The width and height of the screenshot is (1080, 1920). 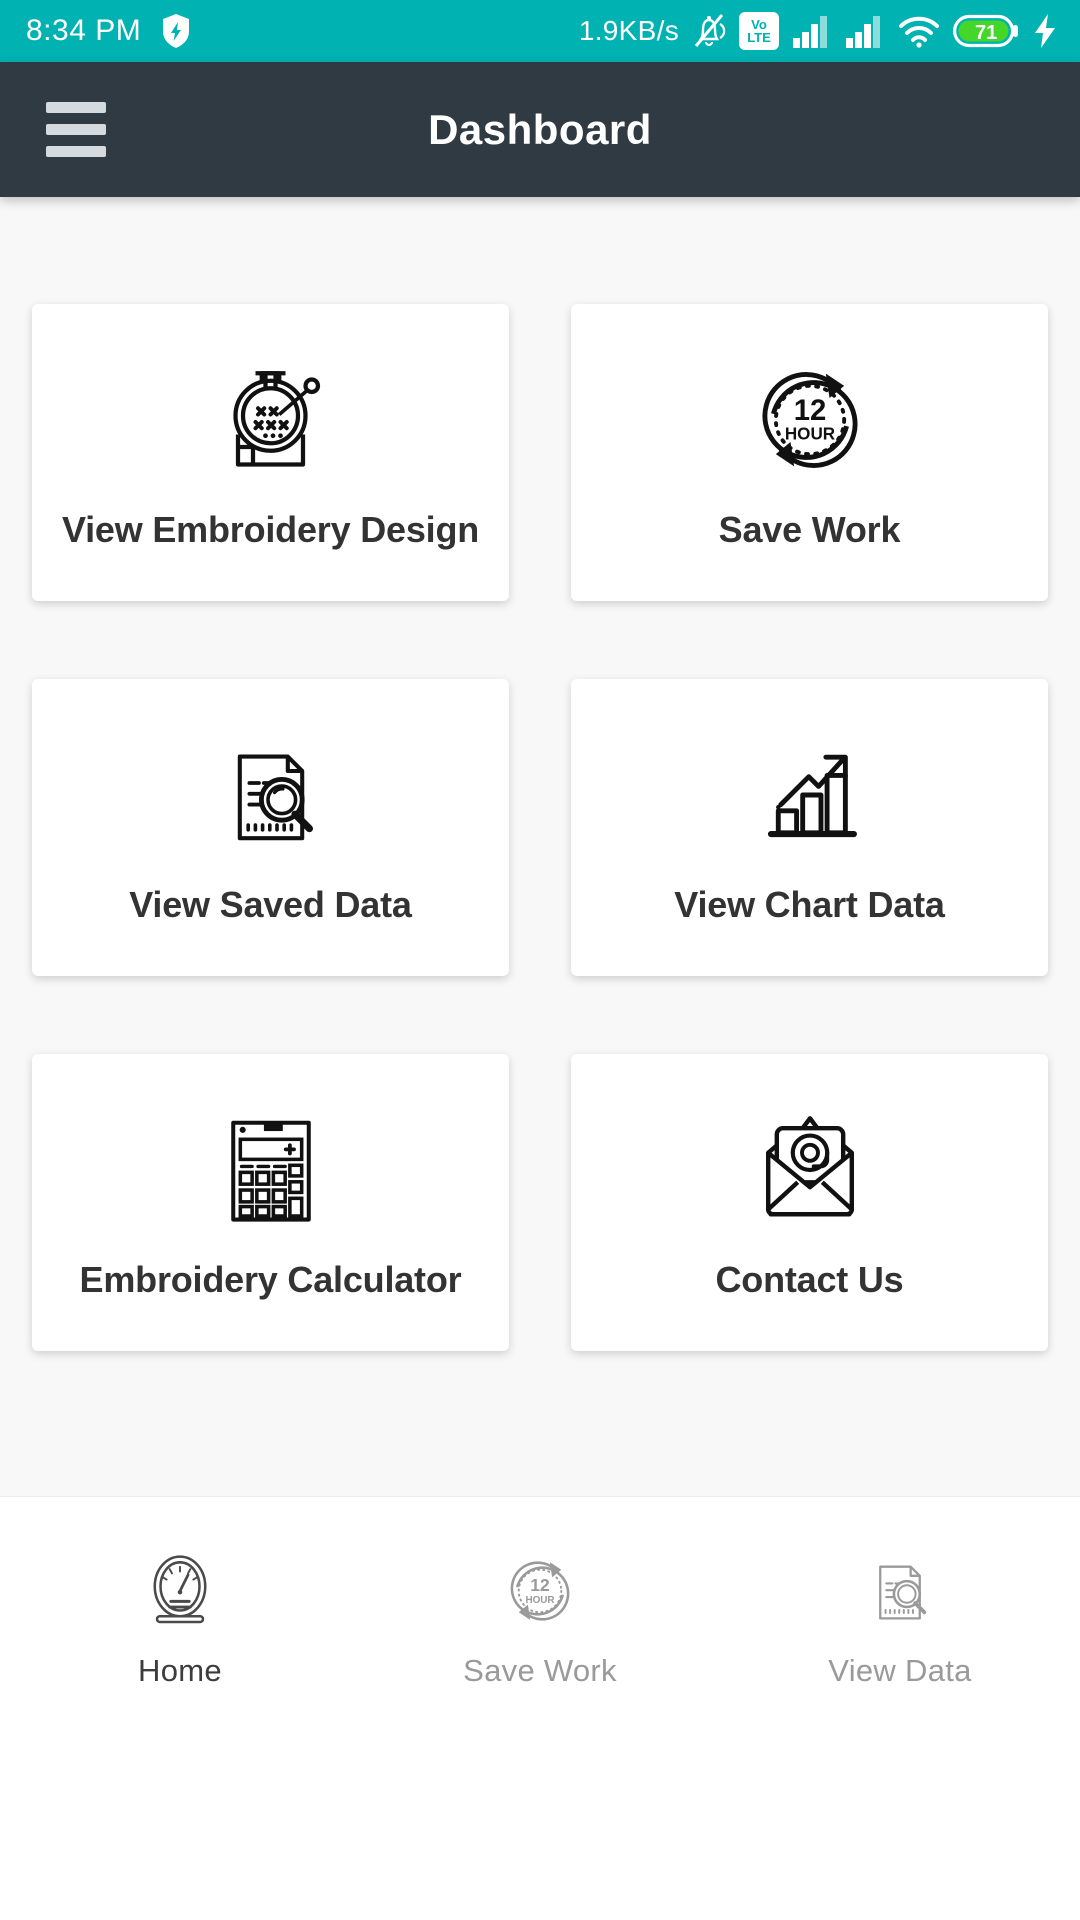 I want to click on charging-bolt-icon, so click(x=1045, y=31).